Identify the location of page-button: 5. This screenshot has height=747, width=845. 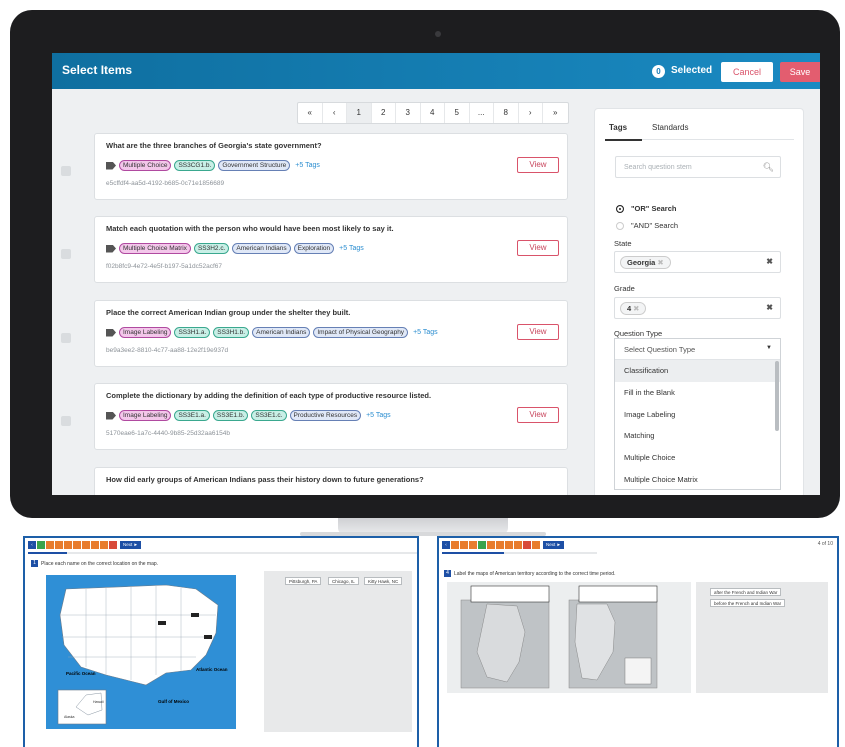
(457, 113).